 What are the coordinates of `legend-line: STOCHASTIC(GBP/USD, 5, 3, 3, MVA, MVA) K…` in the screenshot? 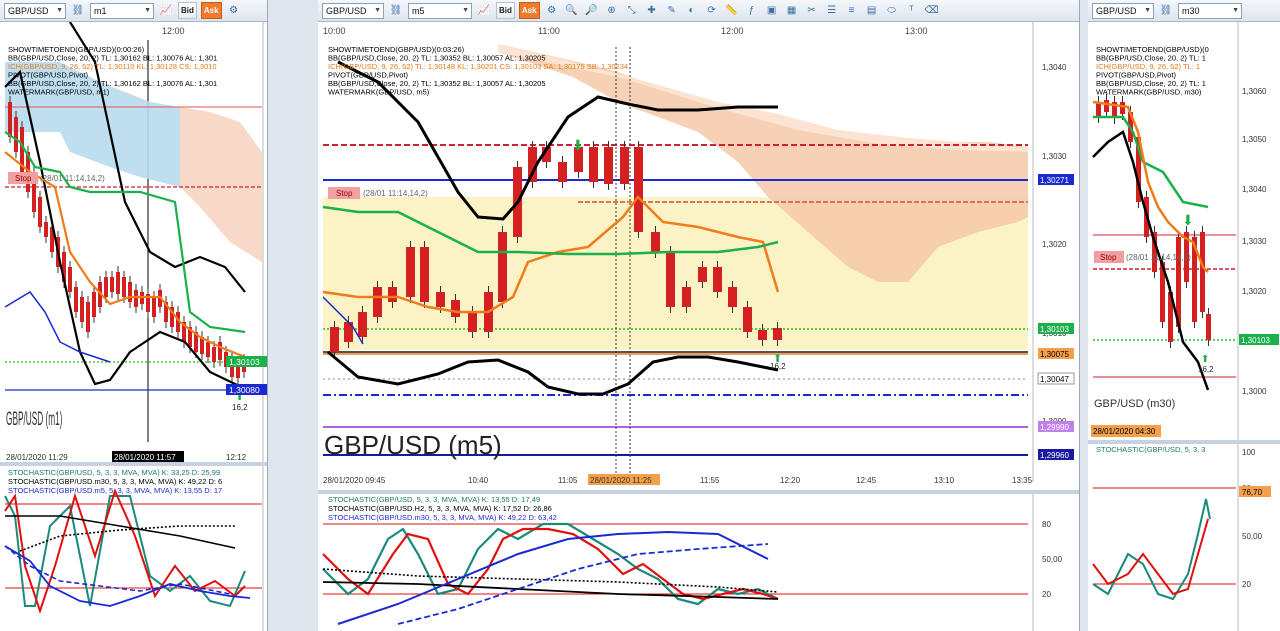 It's located at (114, 472).